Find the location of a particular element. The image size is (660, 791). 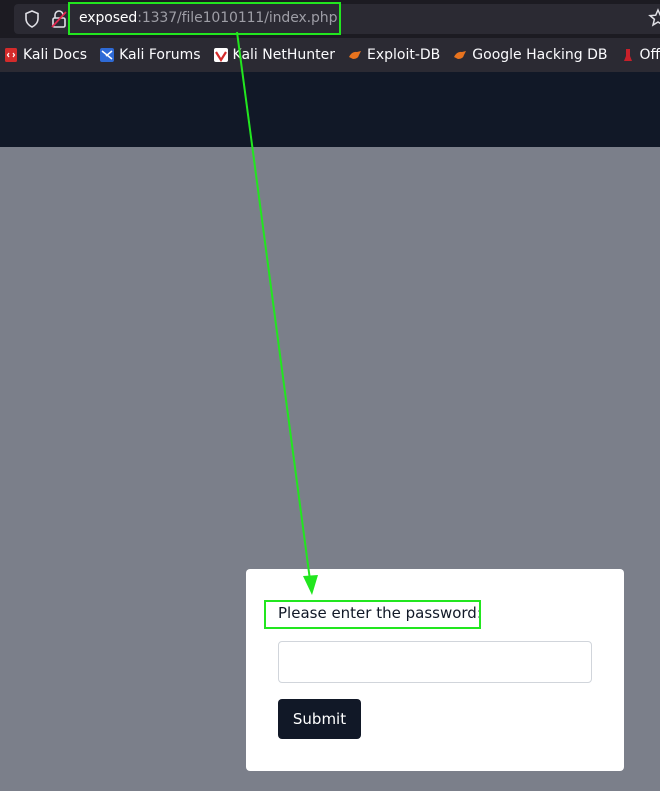

bookmark-label: Google Hacking DB is located at coordinates (540, 55).